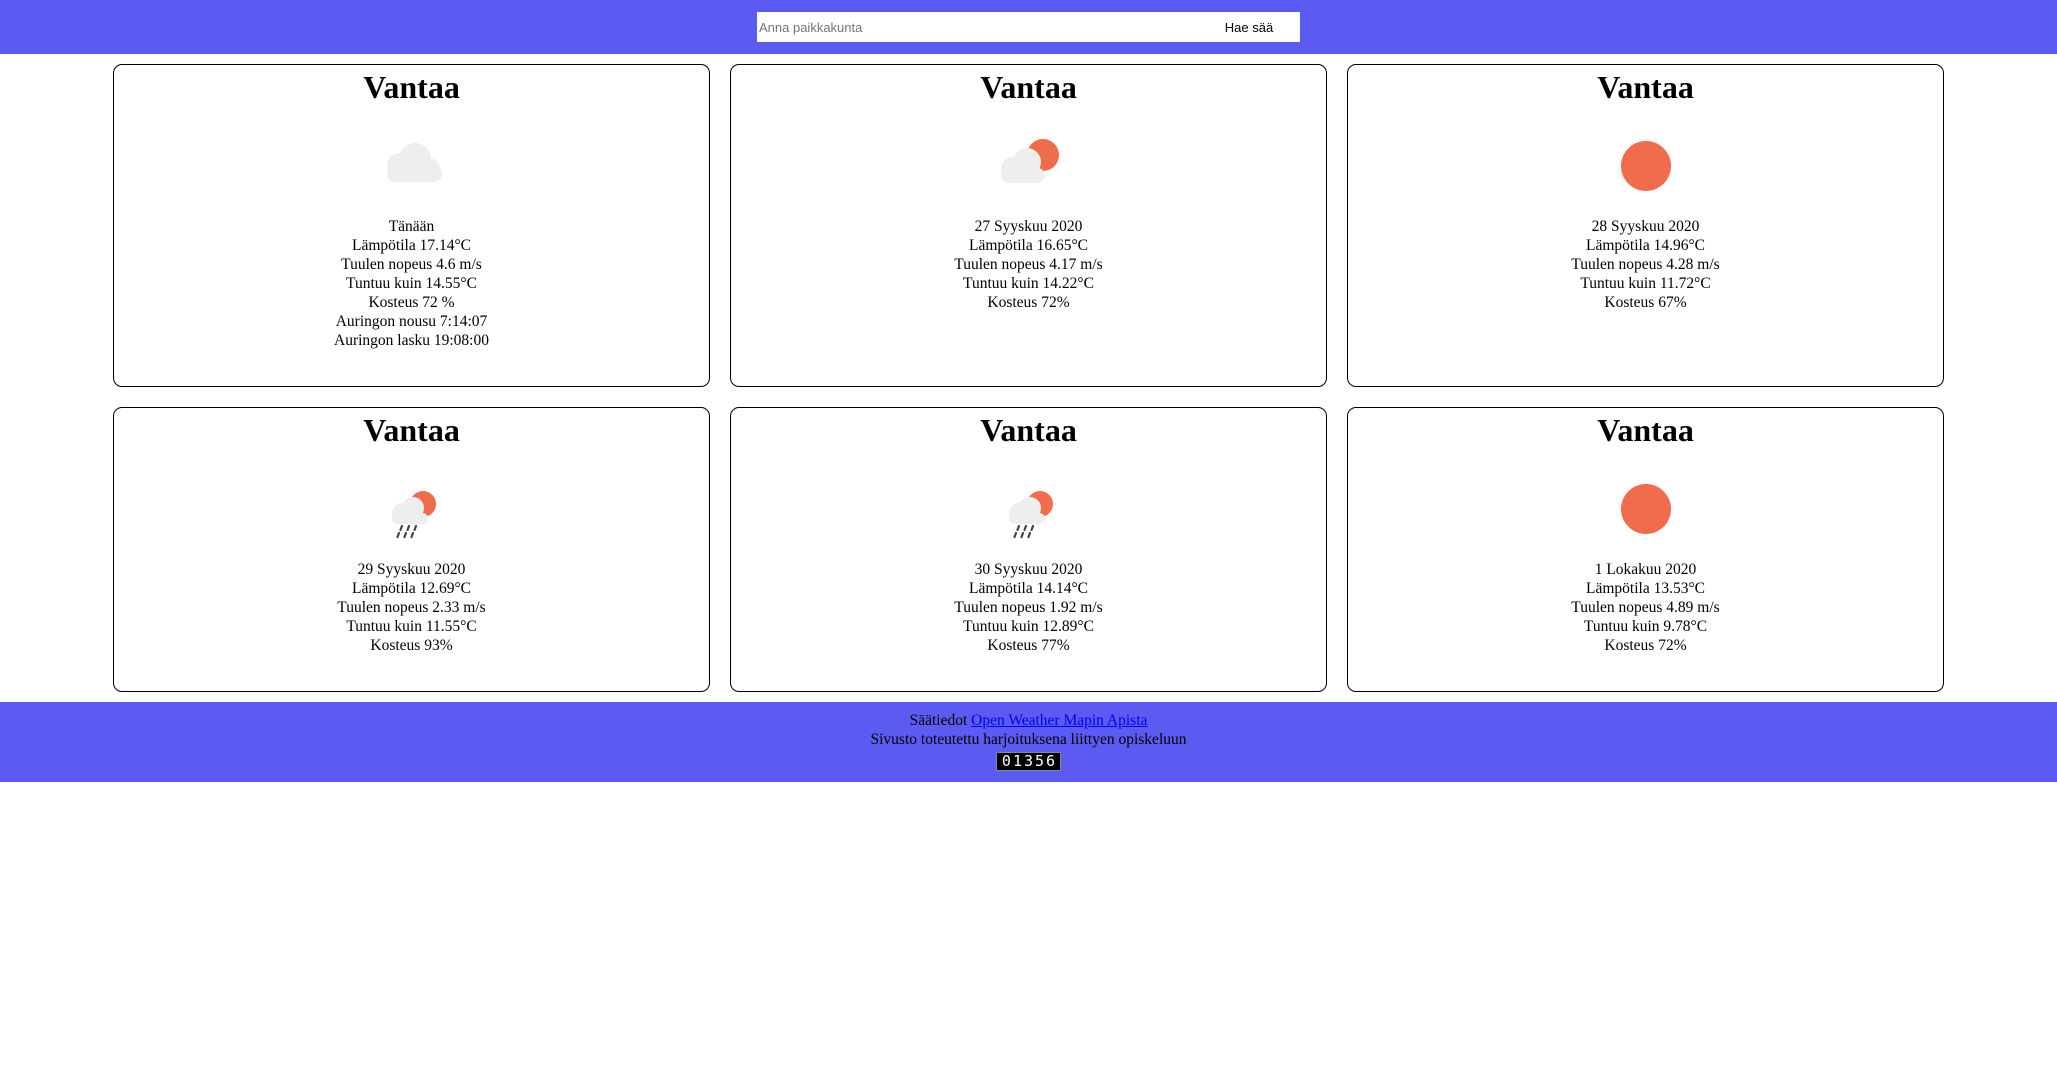 The image size is (2057, 1092). What do you see at coordinates (1249, 27) in the screenshot?
I see `search-button: Hae sää` at bounding box center [1249, 27].